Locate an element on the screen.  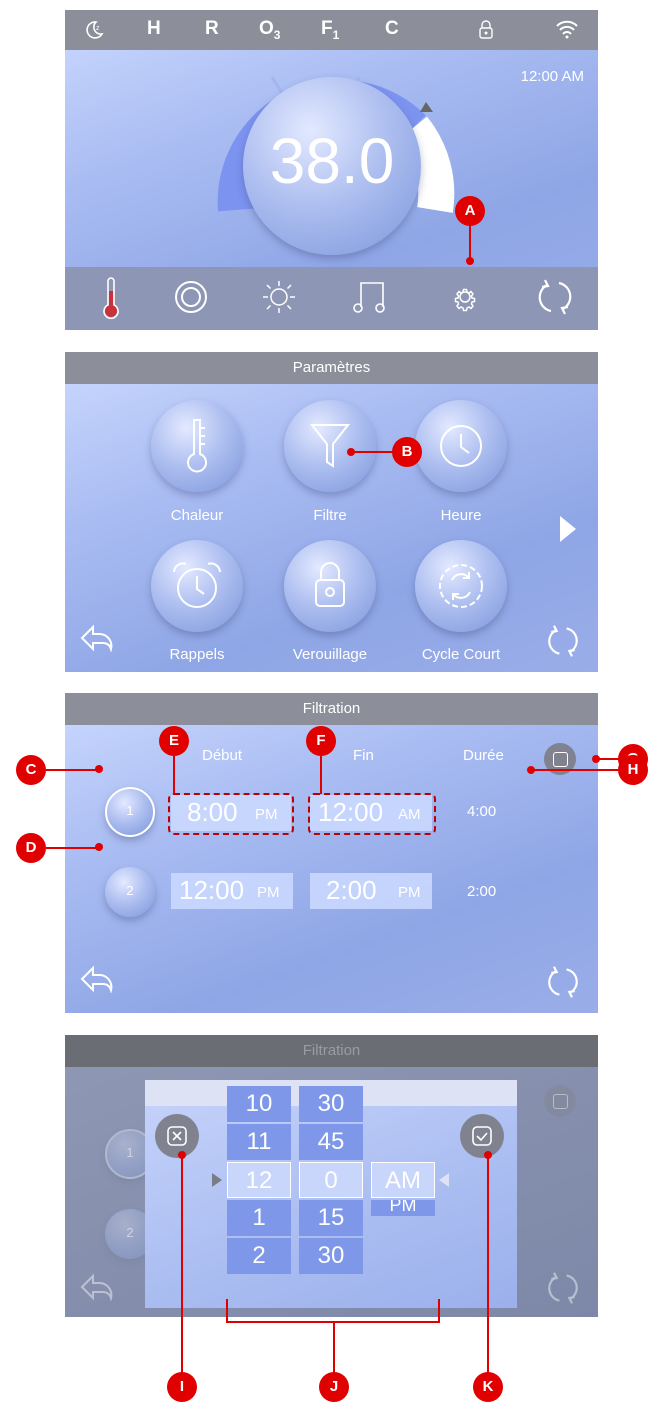
settings-title: Paramètres is located at coordinates (331, 368).